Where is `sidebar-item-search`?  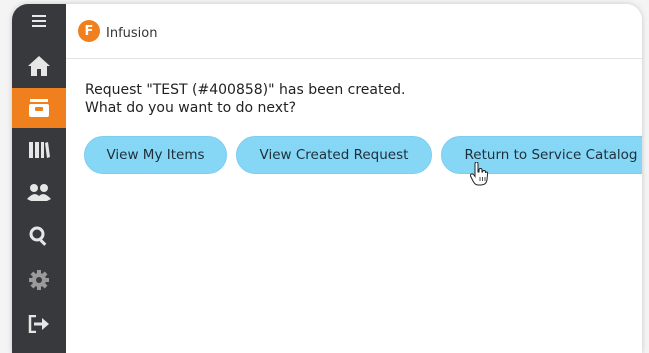
sidebar-item-search is located at coordinates (39, 236).